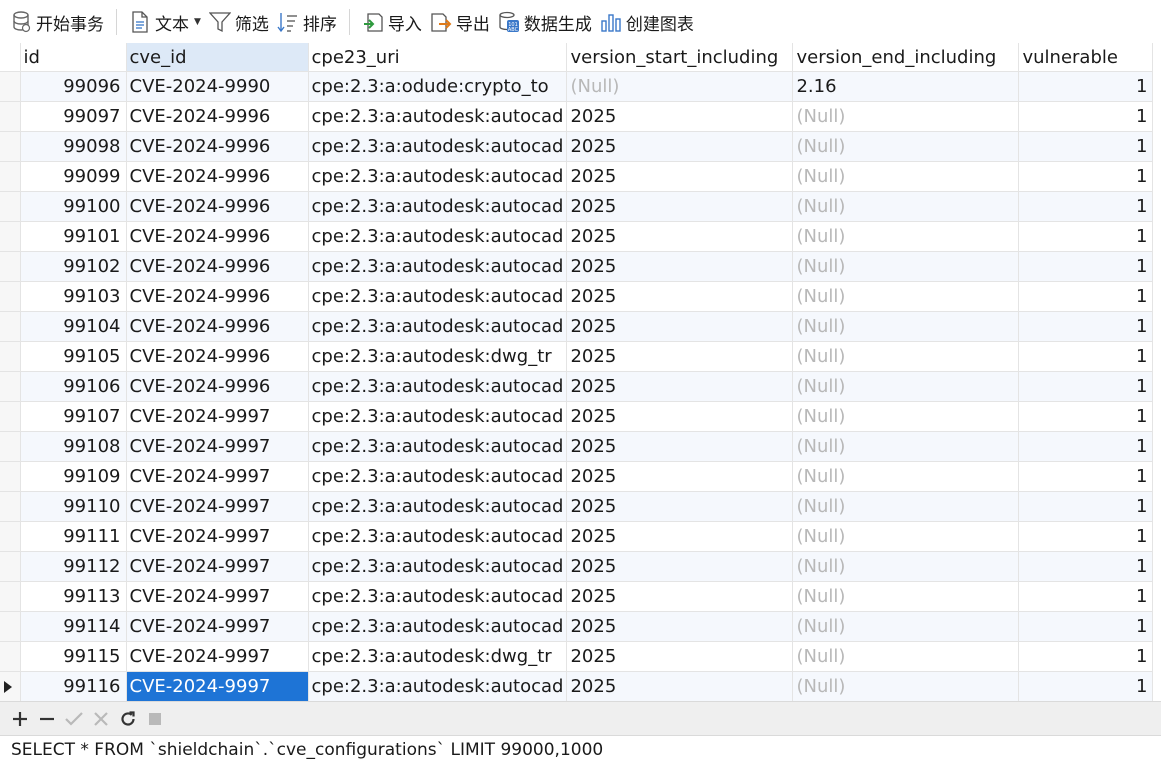 The width and height of the screenshot is (1161, 764). I want to click on apply-changes-icon, so click(73, 719).